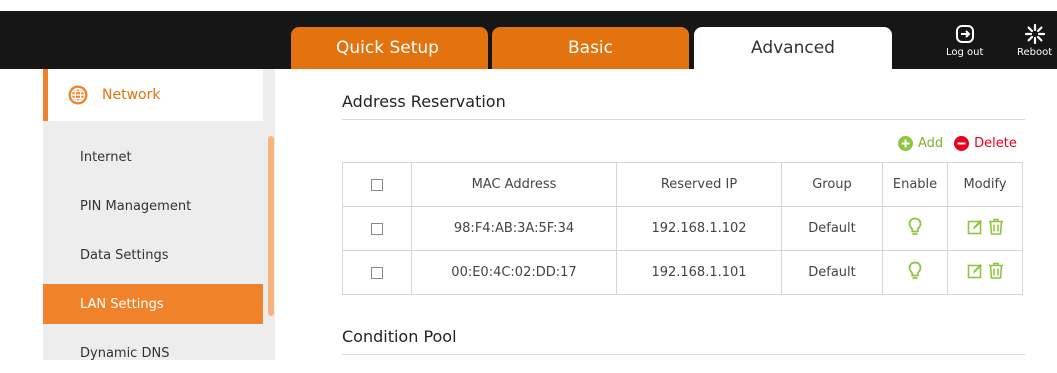 This screenshot has height=373, width=1057. I want to click on sidebar-item-data-settings: Data Settings, so click(153, 255).